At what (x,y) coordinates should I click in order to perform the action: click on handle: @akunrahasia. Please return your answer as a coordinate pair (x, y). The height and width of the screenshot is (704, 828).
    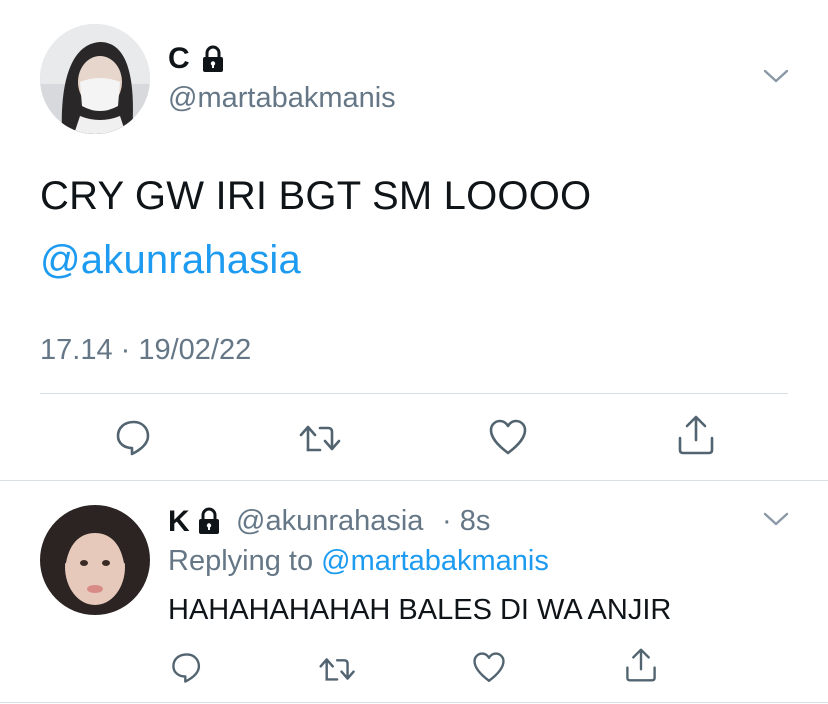
    Looking at the image, I should click on (329, 521).